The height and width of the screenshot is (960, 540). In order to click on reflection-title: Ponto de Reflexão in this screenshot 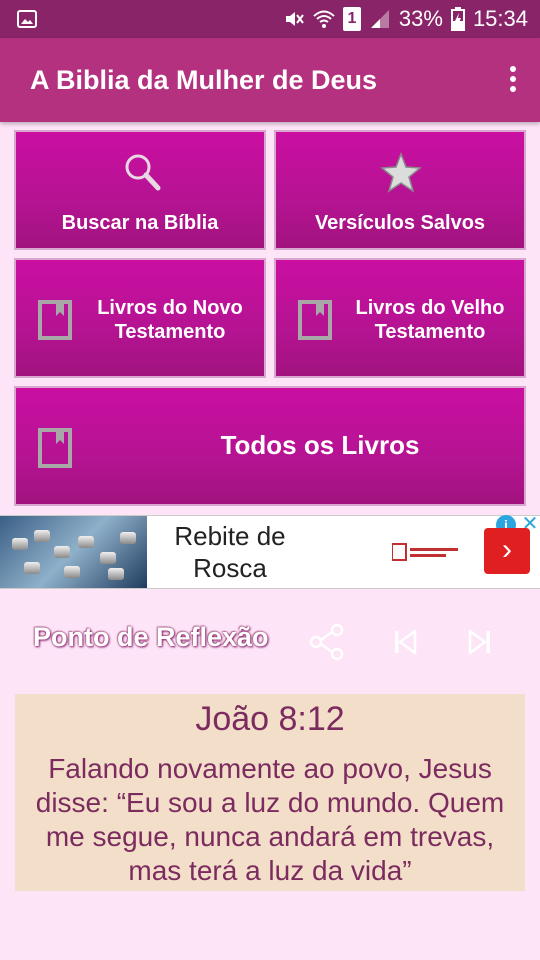, I will do `click(151, 637)`.